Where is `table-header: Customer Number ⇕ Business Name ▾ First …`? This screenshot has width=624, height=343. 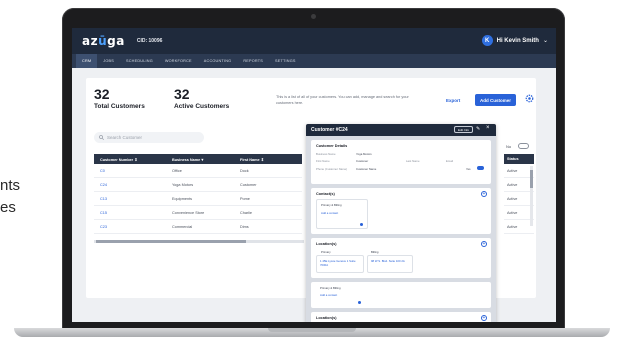 table-header: Customer Number ⇕ Business Name ▾ First … is located at coordinates (198, 159).